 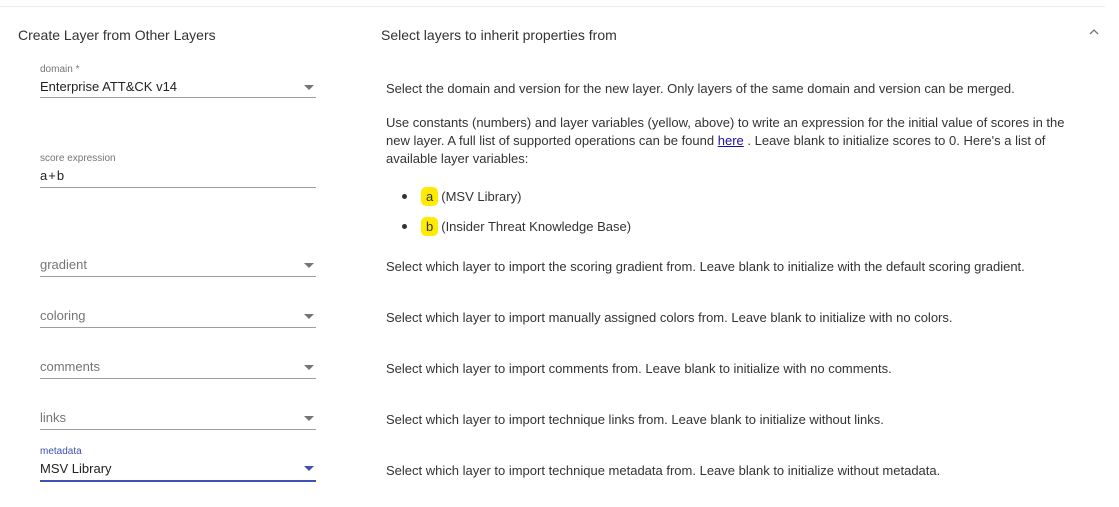 I want to click on coloring-underline, so click(x=178, y=327).